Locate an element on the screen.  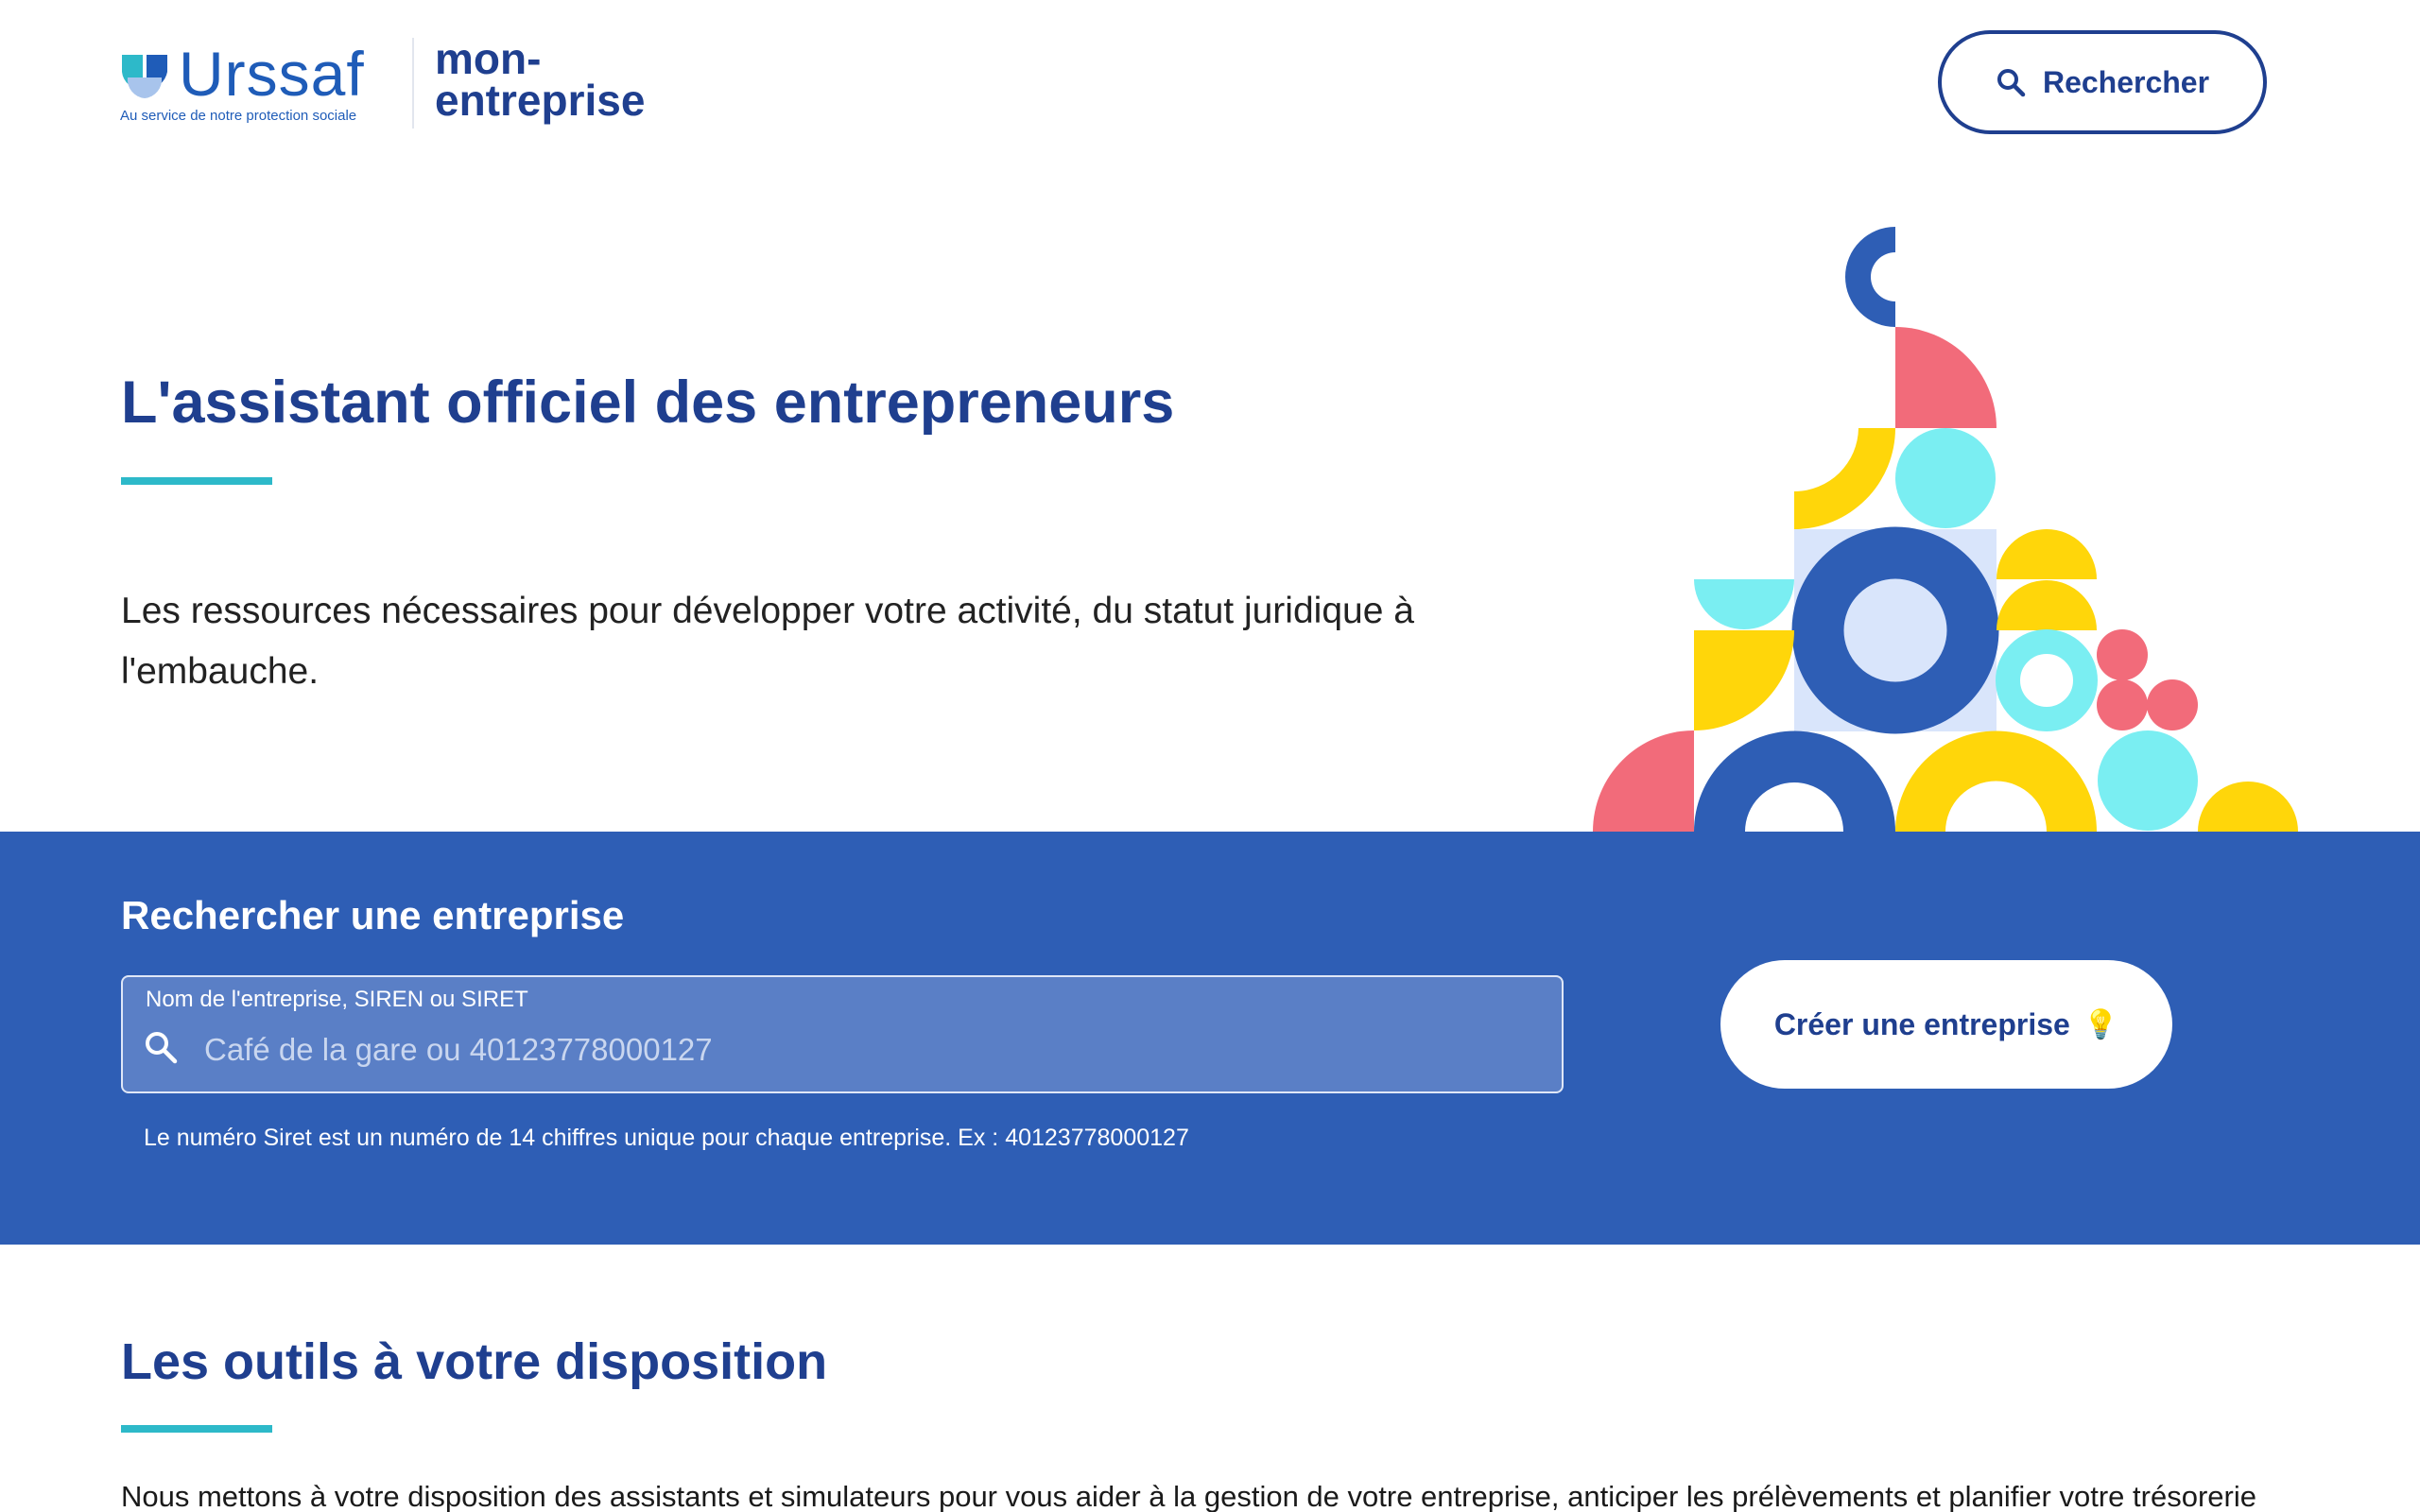
geometric-illustration is located at coordinates (1945, 529).